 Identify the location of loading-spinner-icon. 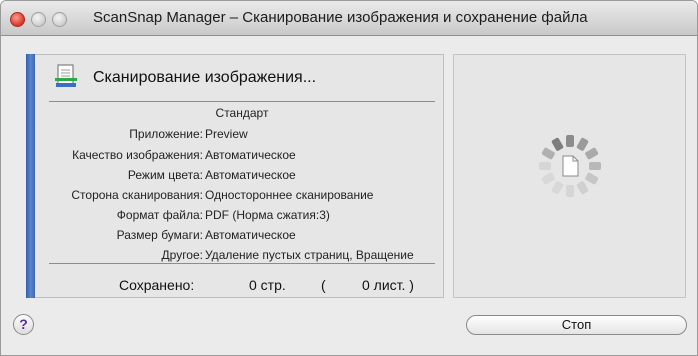
(570, 166).